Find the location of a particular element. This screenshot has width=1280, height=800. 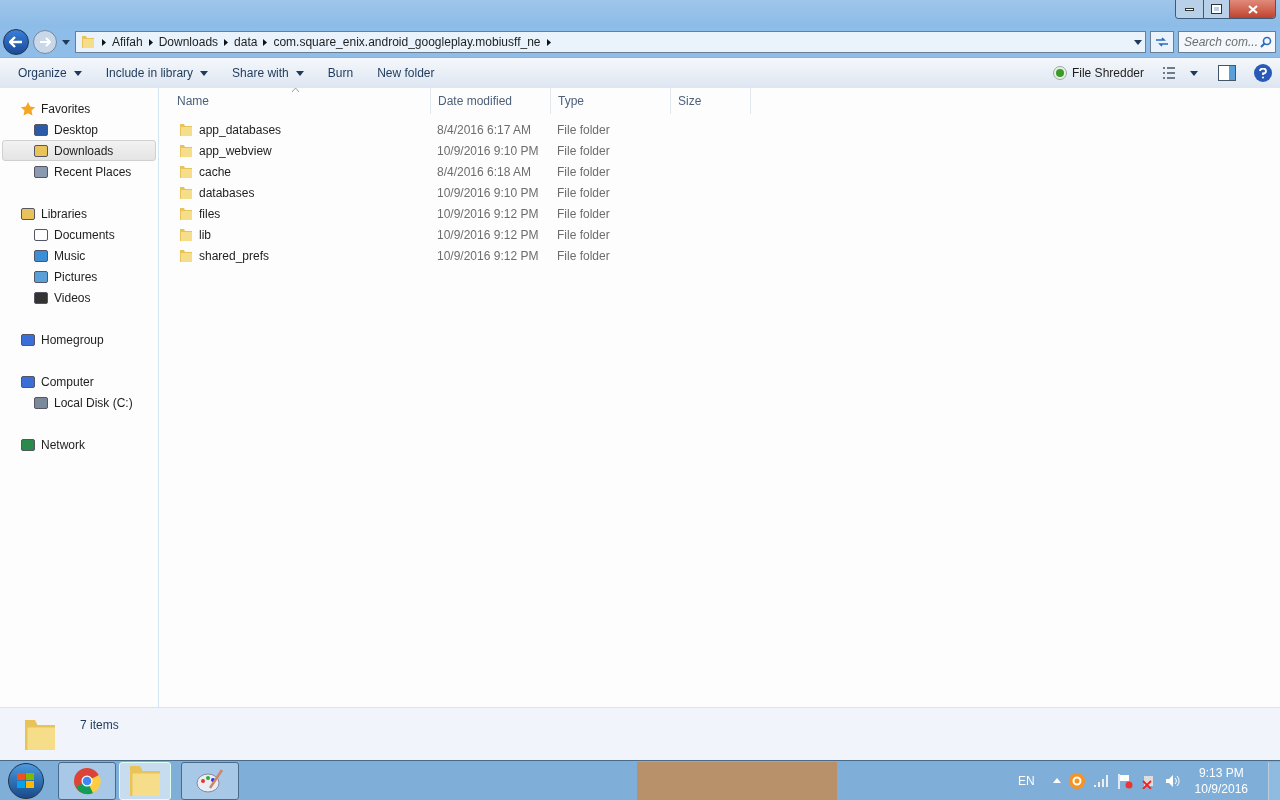

file-name: cache is located at coordinates (215, 172).